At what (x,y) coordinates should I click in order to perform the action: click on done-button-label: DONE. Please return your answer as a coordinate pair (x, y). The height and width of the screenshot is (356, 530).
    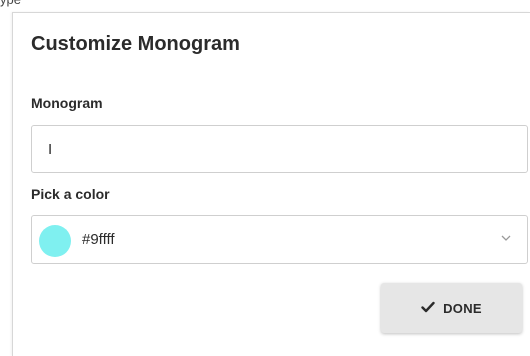
    Looking at the image, I should click on (462, 308).